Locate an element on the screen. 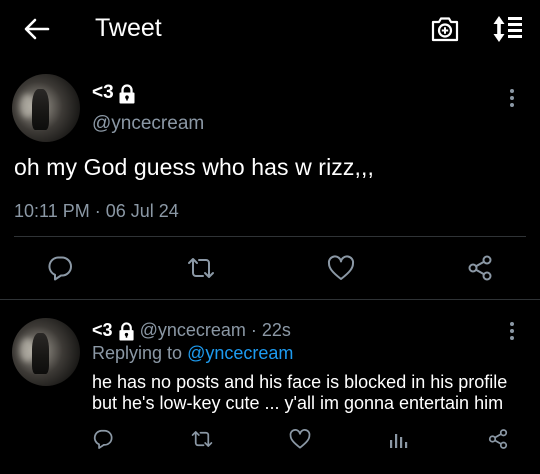  tweet-text: oh my God guess who has w rizz,,, is located at coordinates (194, 167).